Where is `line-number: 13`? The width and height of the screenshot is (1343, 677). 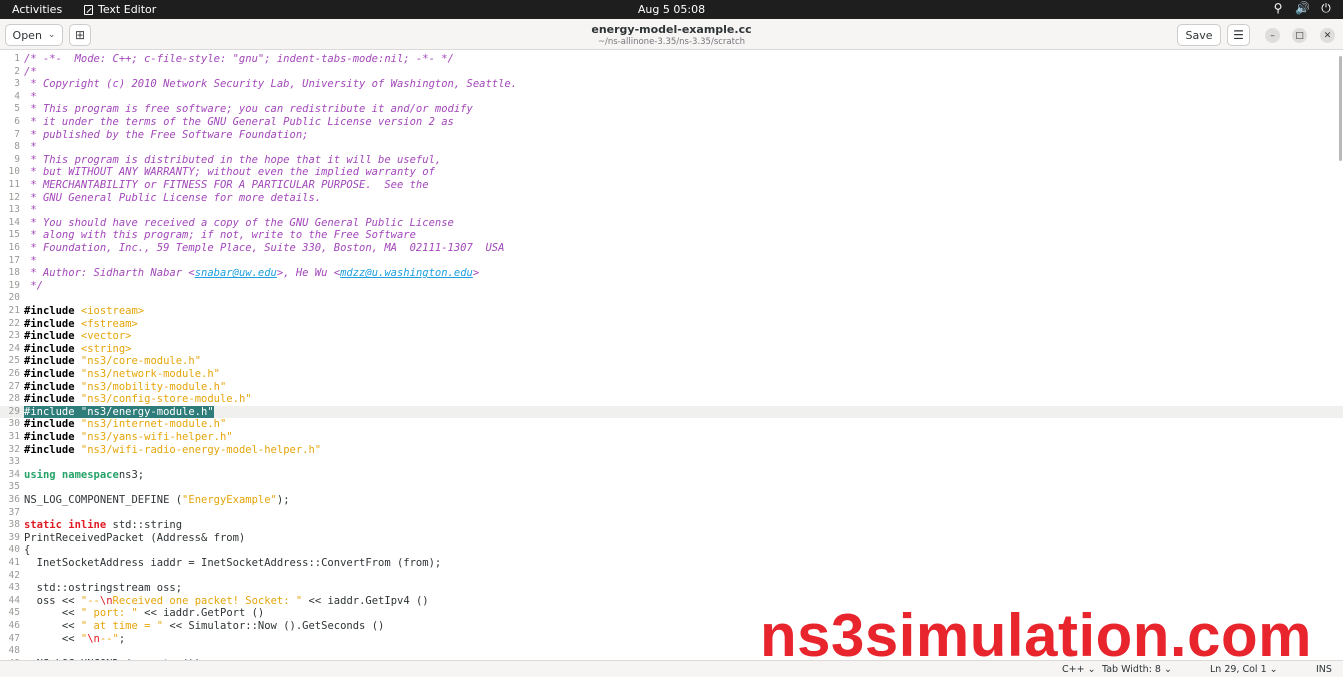
line-number: 13 is located at coordinates (14, 210).